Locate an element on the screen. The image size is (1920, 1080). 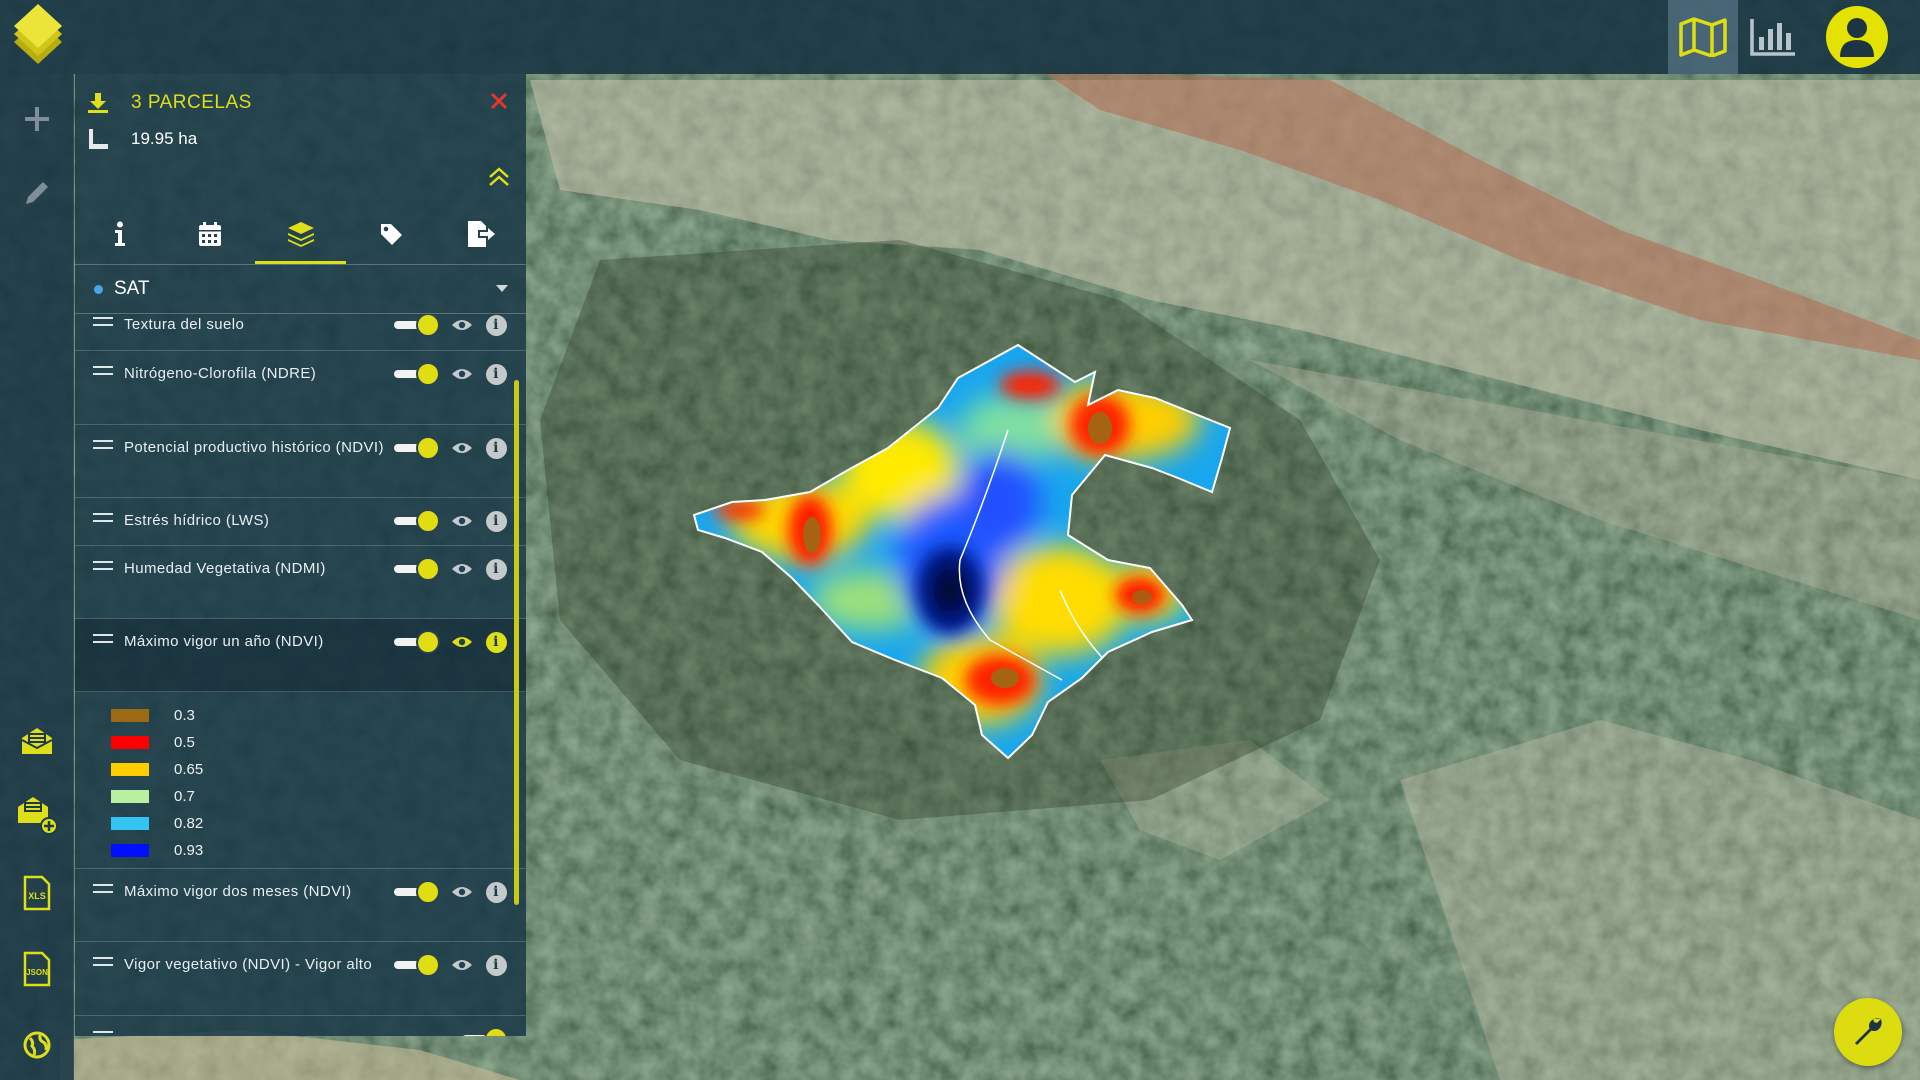
legend-item: 0.65 is located at coordinates (318, 769).